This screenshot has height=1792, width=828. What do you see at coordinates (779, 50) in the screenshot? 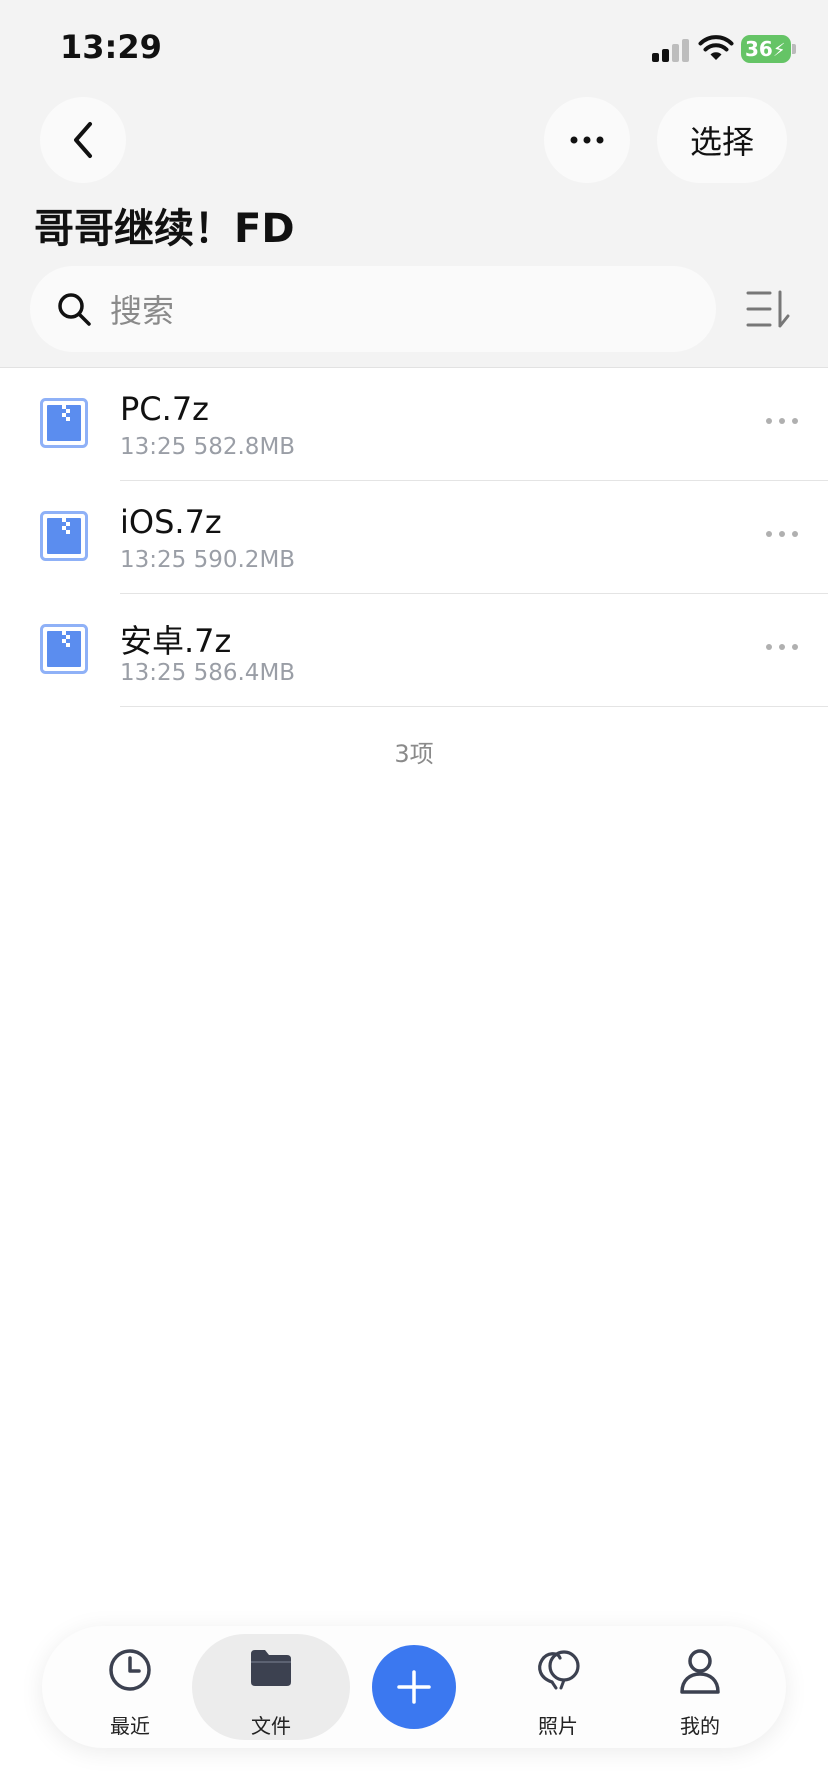
I see `charging-bolt-icon: ⚡` at bounding box center [779, 50].